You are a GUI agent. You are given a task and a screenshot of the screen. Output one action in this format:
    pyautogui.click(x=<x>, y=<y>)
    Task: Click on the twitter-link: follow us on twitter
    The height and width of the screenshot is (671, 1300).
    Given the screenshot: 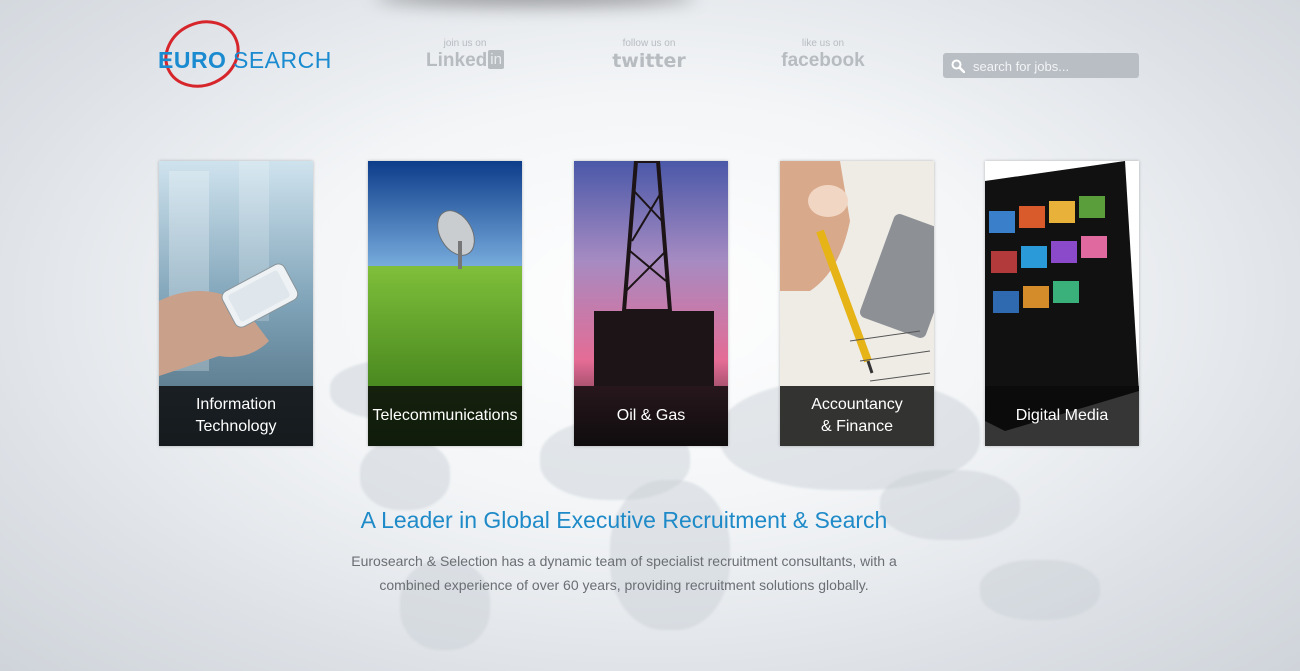 What is the action you would take?
    pyautogui.click(x=649, y=55)
    